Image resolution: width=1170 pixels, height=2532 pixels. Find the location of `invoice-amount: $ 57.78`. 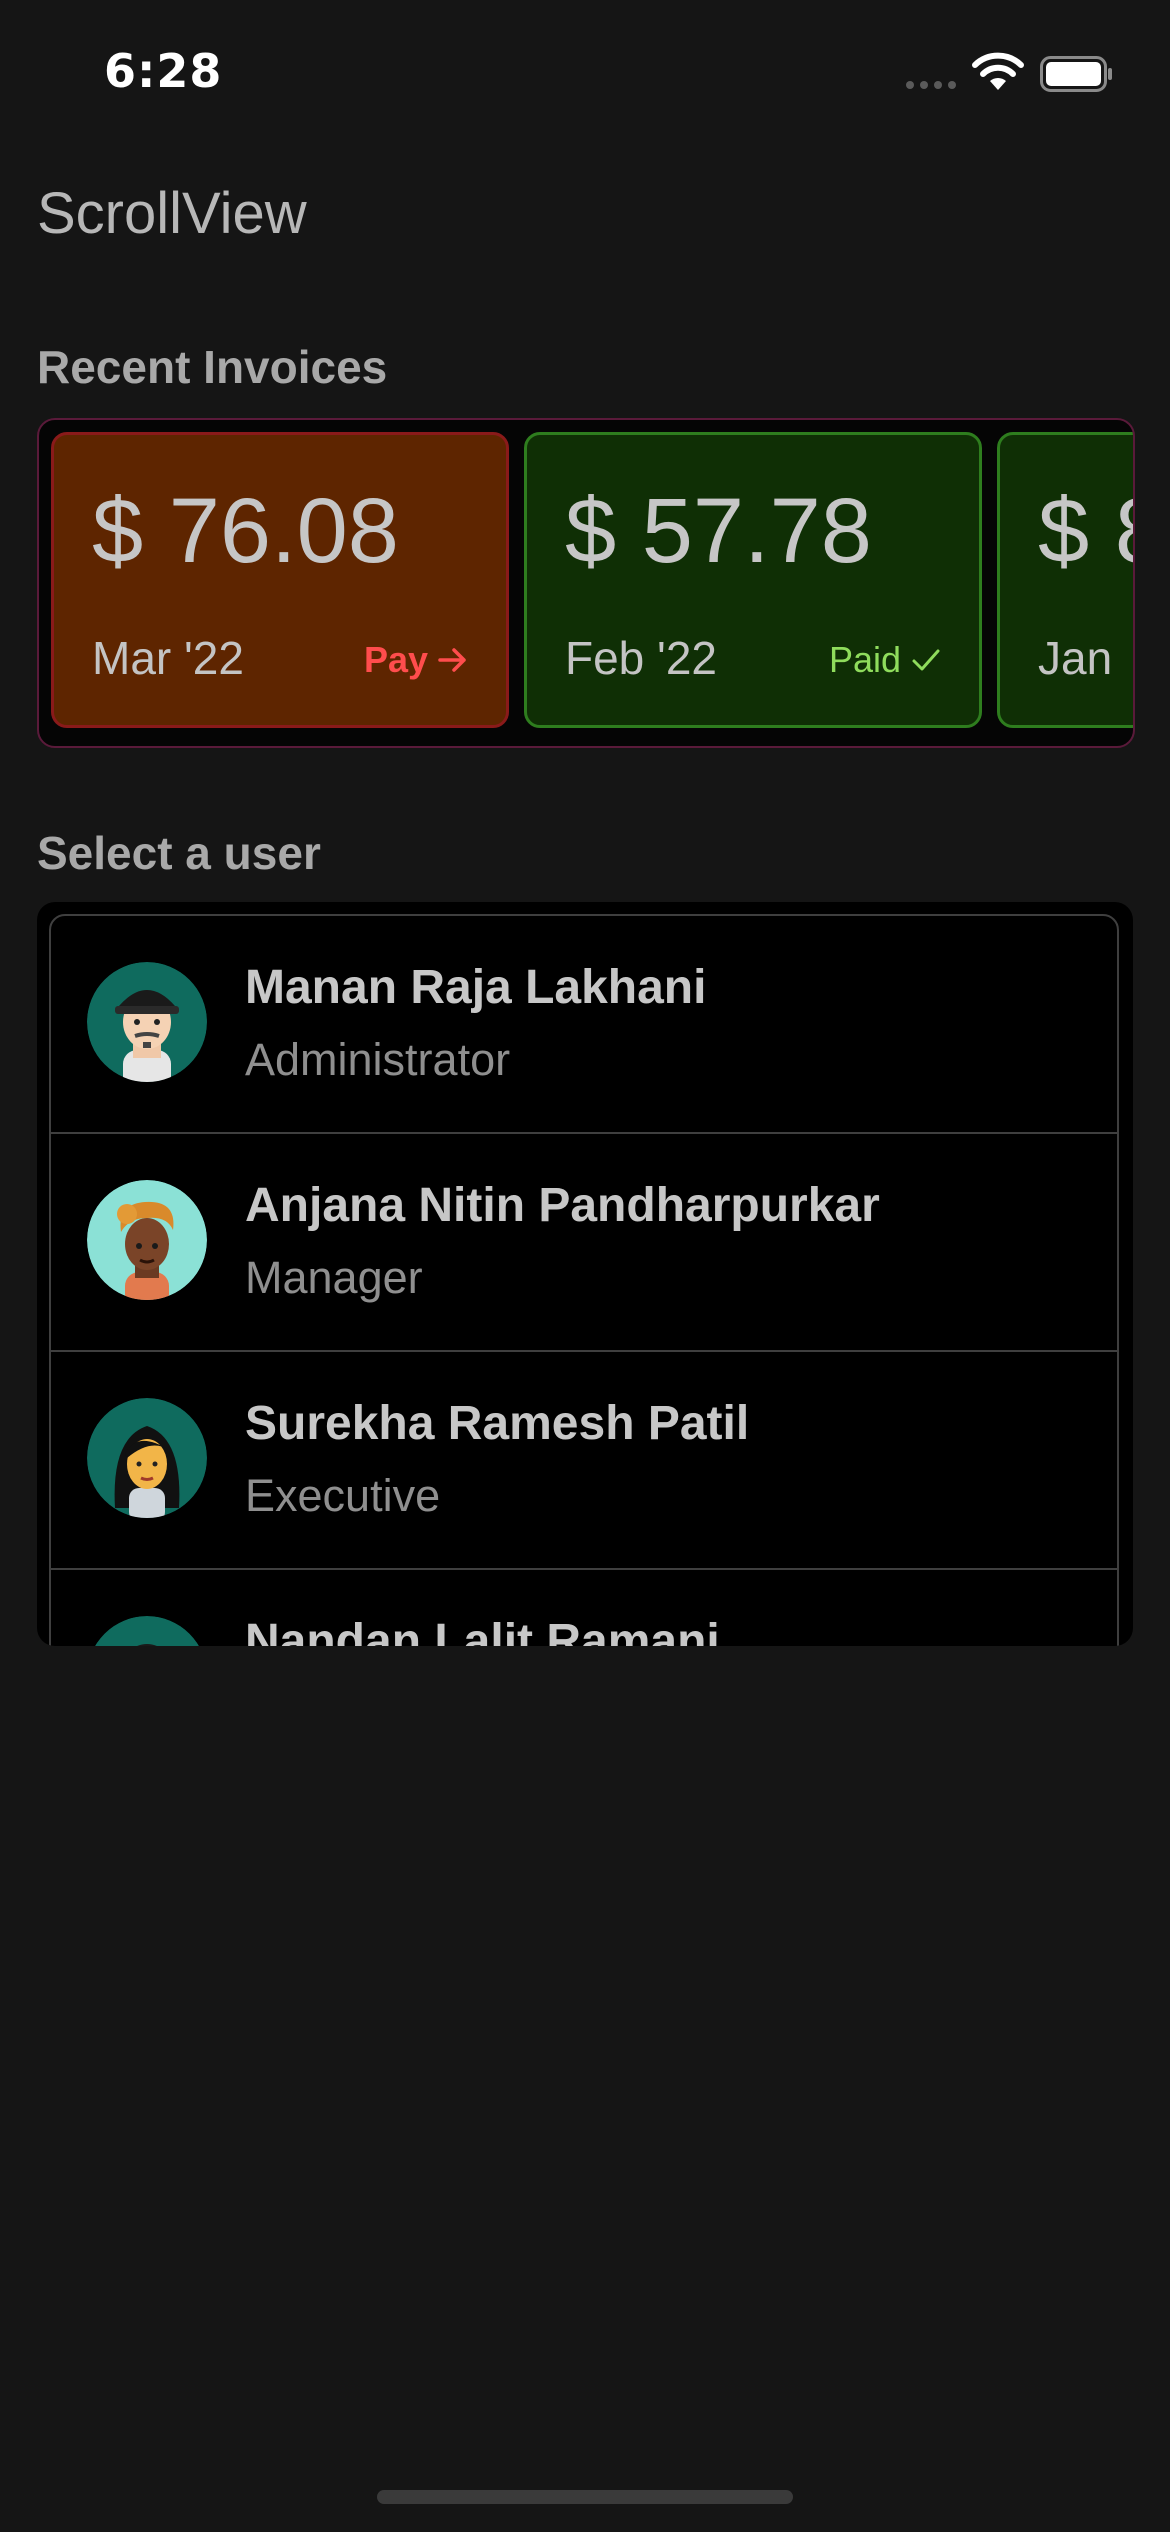

invoice-amount: $ 57.78 is located at coordinates (718, 531).